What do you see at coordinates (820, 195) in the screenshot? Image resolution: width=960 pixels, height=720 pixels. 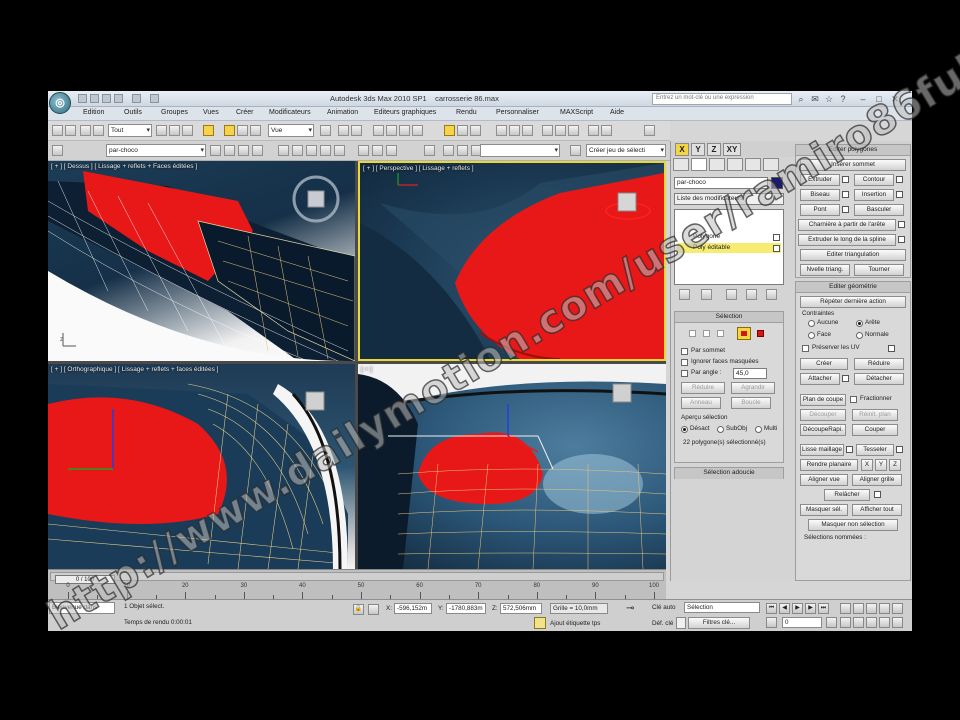 I see `bevel-button: Biseau` at bounding box center [820, 195].